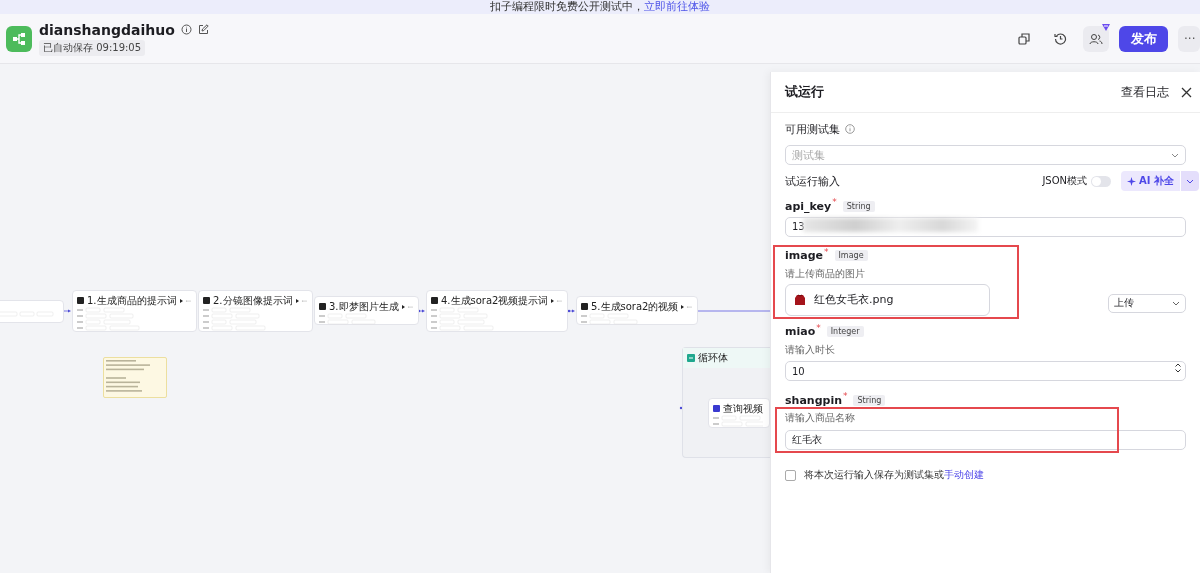 The height and width of the screenshot is (573, 1200). Describe the element at coordinates (677, 6) in the screenshot. I see `banner-link: 立即前往体验` at that location.